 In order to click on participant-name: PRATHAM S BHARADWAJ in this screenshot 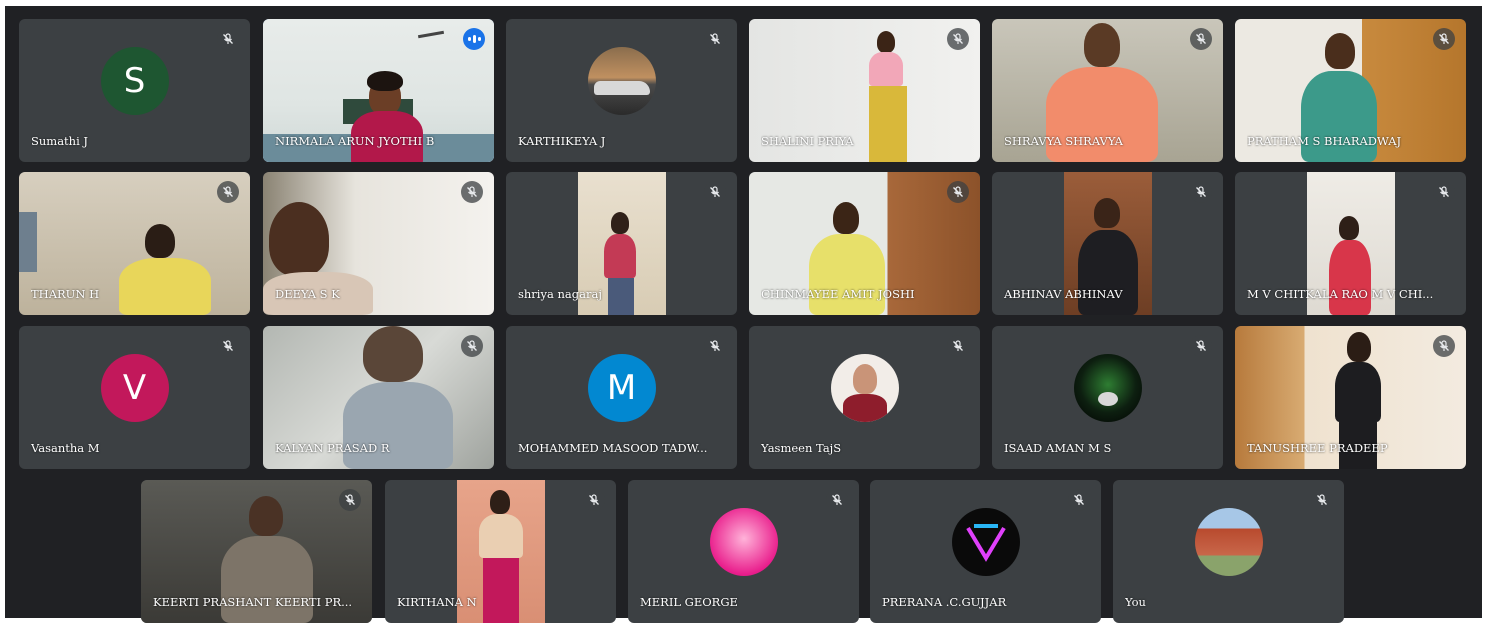, I will do `click(1324, 141)`.